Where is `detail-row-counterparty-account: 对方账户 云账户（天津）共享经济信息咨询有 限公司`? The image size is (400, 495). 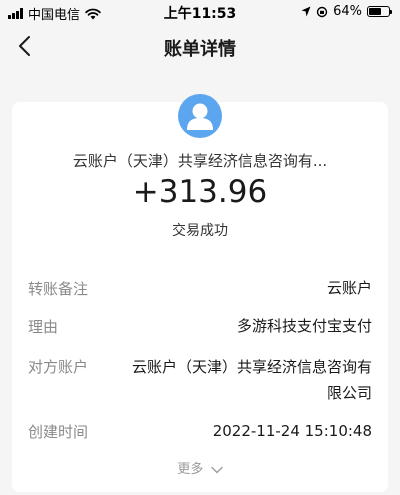 detail-row-counterparty-account: 对方账户 云账户（天津）共享经济信息咨询有 限公司 is located at coordinates (200, 380).